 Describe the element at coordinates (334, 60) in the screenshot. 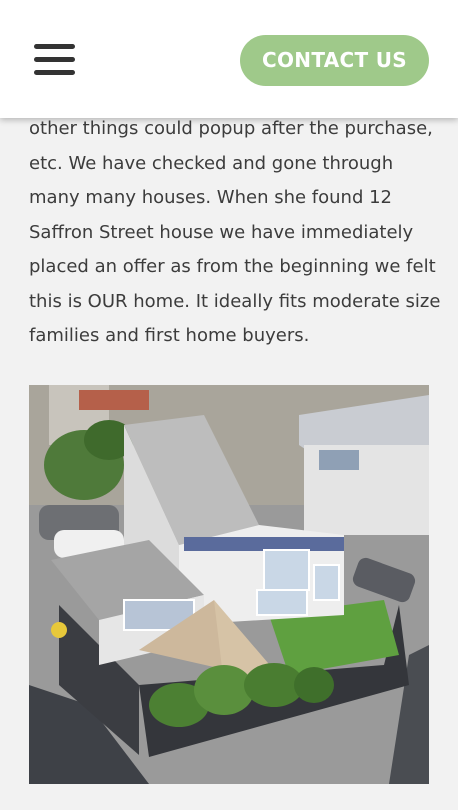

I see `contact-us-button: CONTACT US` at that location.